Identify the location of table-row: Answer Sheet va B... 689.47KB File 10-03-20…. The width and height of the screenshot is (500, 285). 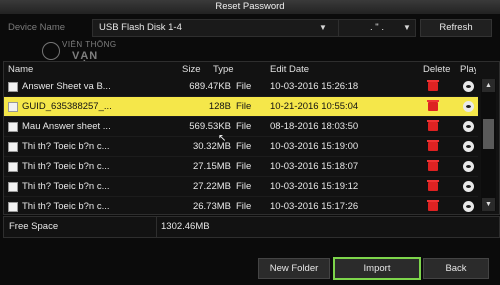
(241, 87).